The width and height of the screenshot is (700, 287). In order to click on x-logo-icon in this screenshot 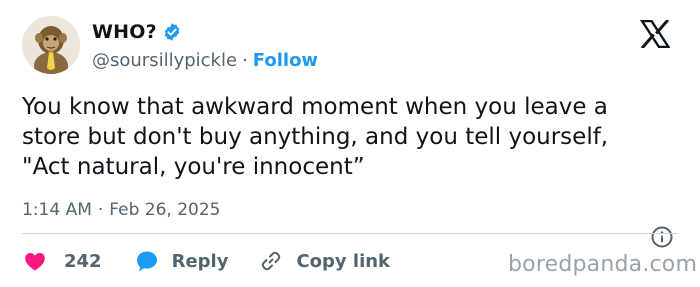, I will do `click(655, 34)`.